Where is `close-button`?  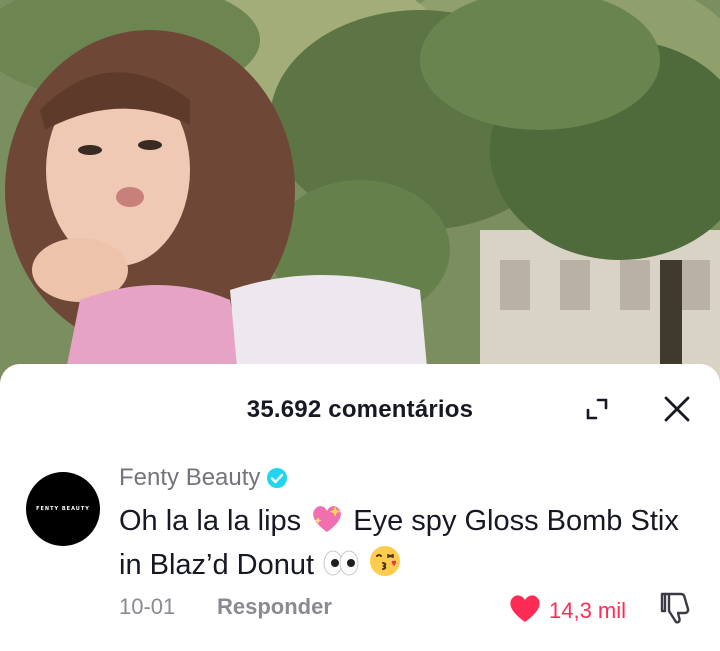 close-button is located at coordinates (677, 411).